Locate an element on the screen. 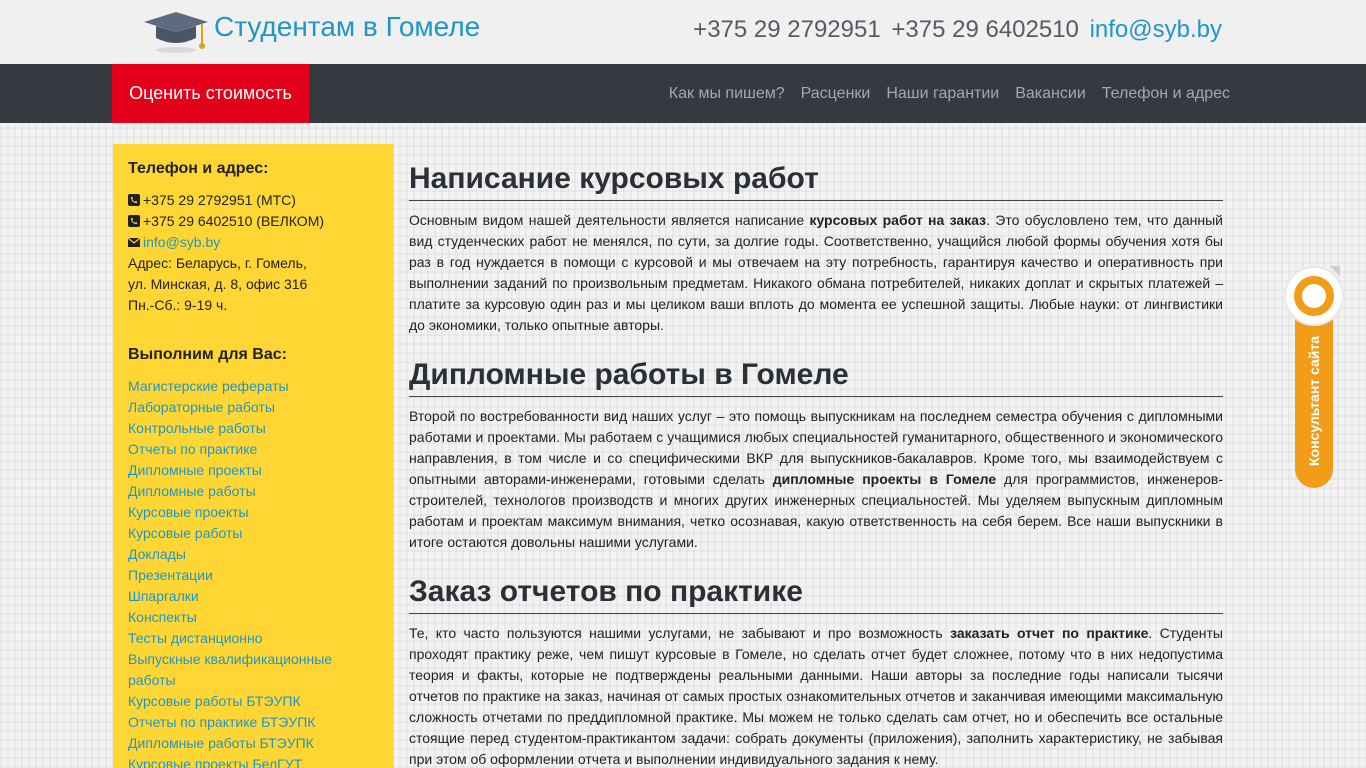 The width and height of the screenshot is (1366, 768). service-link: Дипломные работы БТЭУПК is located at coordinates (253, 743).